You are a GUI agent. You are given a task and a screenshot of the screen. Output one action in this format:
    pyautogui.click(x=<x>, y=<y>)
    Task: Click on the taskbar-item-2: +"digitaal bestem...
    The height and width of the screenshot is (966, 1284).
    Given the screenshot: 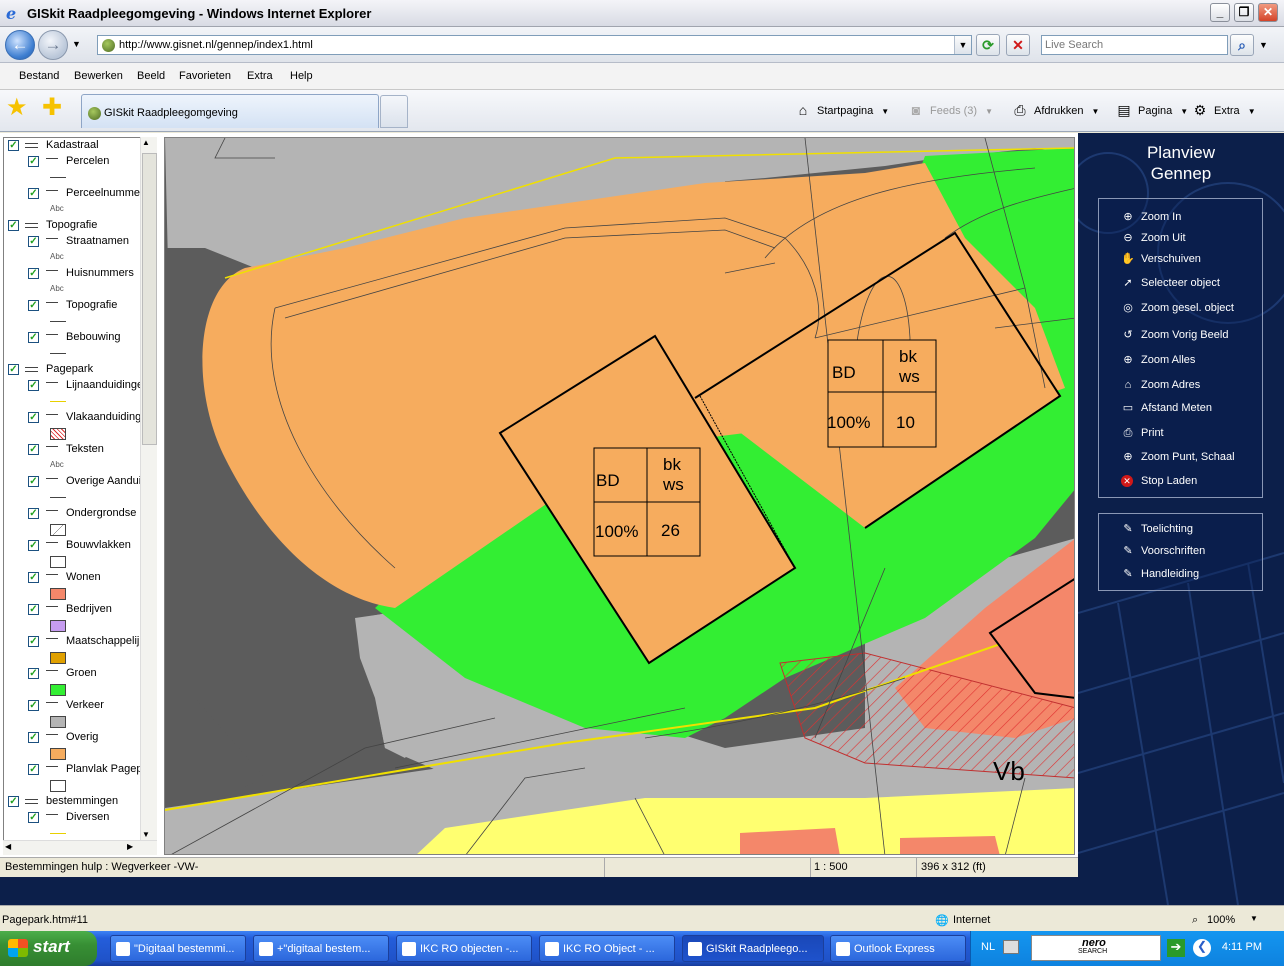 What is the action you would take?
    pyautogui.click(x=321, y=948)
    